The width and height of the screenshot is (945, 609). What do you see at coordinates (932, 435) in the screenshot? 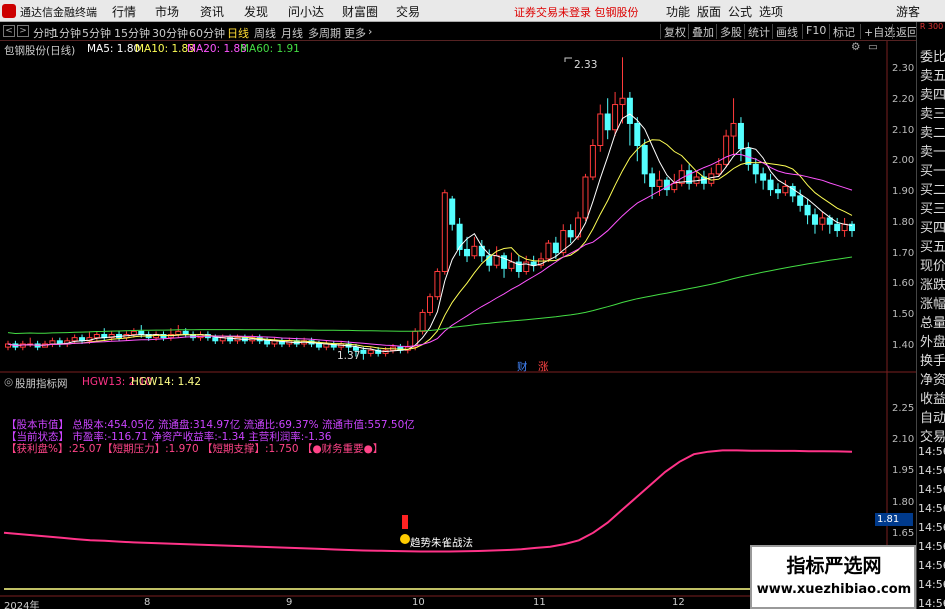
I see `sidebar-item: 交易` at bounding box center [932, 435].